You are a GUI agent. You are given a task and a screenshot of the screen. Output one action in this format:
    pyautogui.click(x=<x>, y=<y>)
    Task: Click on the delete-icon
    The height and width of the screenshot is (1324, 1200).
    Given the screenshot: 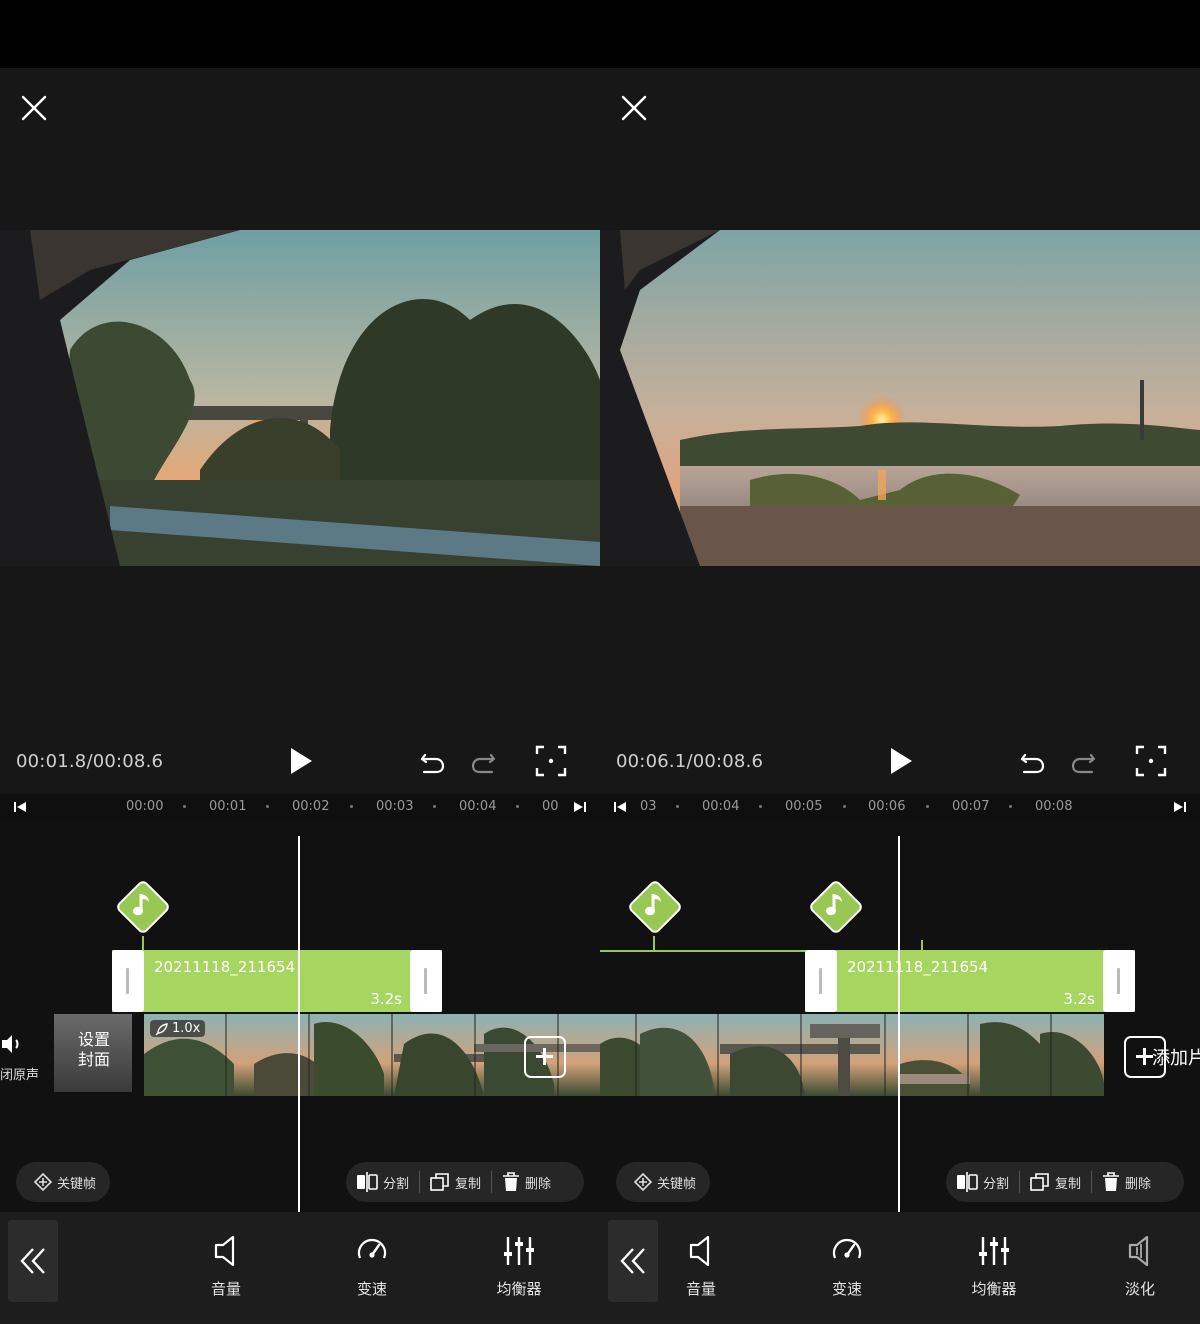 What is the action you would take?
    pyautogui.click(x=1111, y=1181)
    